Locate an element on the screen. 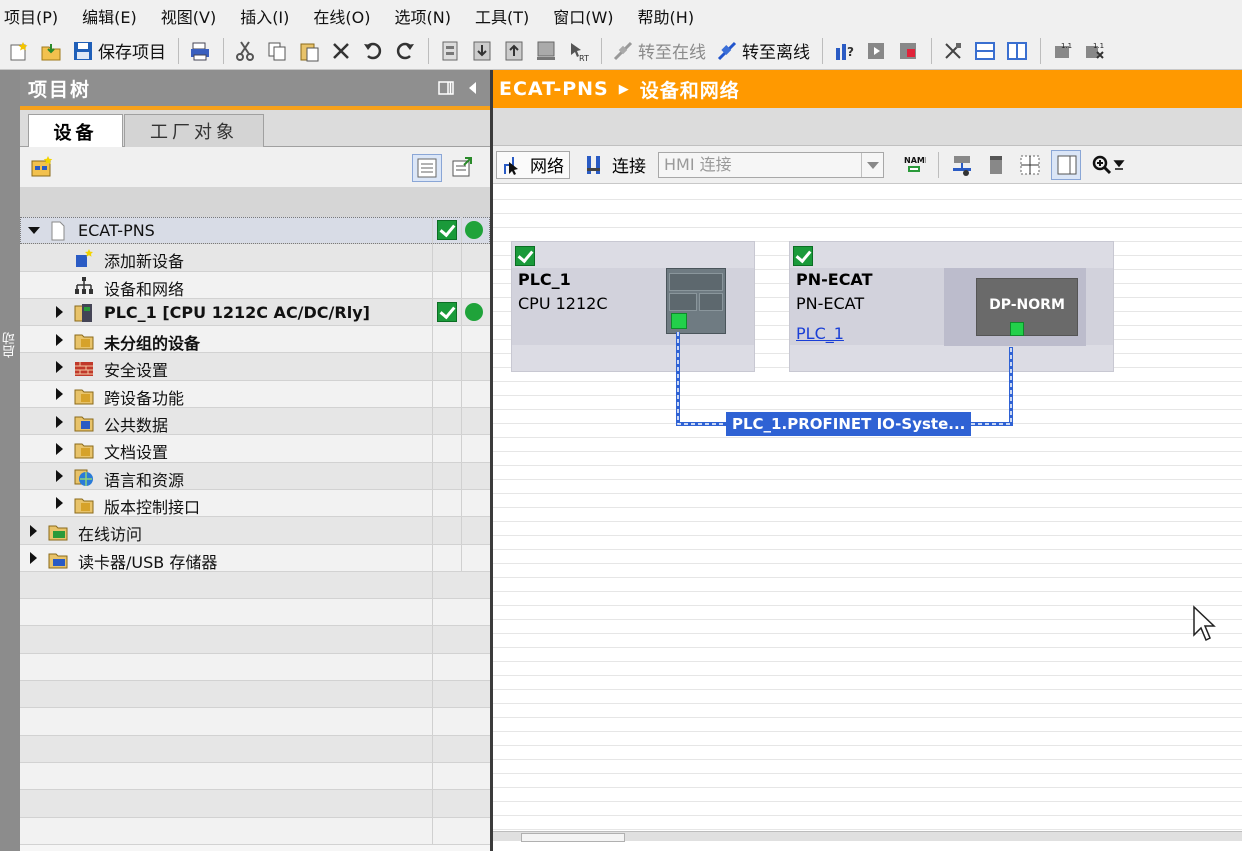  horizontal-scrollbar is located at coordinates (867, 836).